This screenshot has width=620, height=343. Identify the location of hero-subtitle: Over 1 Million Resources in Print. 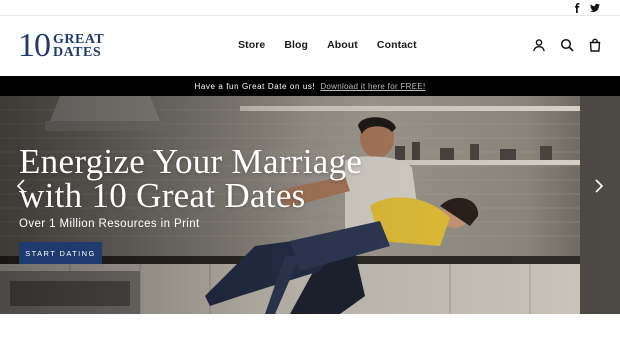
(109, 224).